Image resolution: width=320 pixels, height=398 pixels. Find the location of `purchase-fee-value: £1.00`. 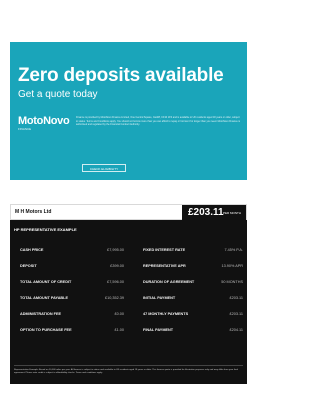

purchase-fee-value: £1.00 is located at coordinates (119, 330).